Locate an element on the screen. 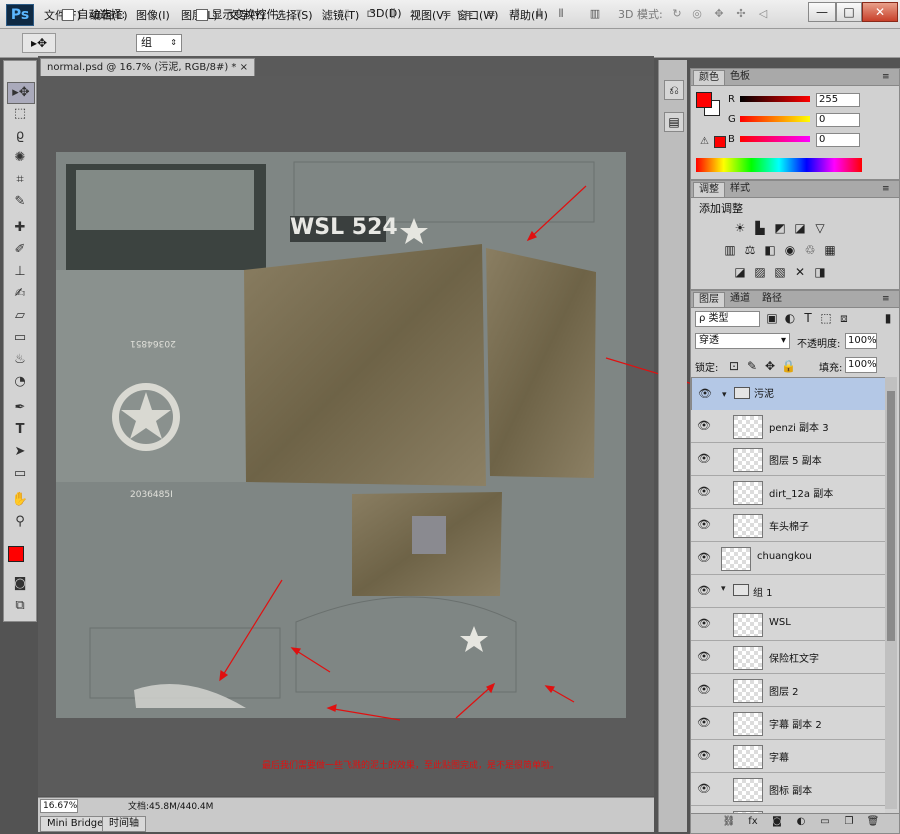 The image size is (900, 834). fill-input: 100% is located at coordinates (861, 365).